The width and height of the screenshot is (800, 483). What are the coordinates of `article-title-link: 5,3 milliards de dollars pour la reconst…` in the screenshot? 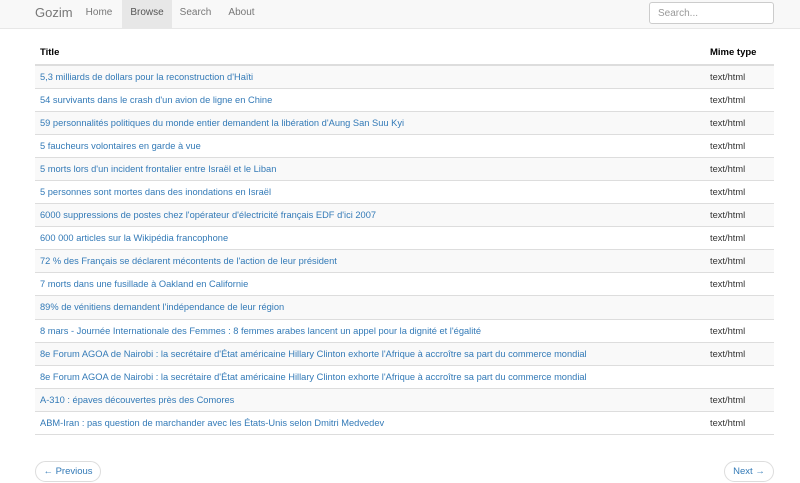 It's located at (146, 77).